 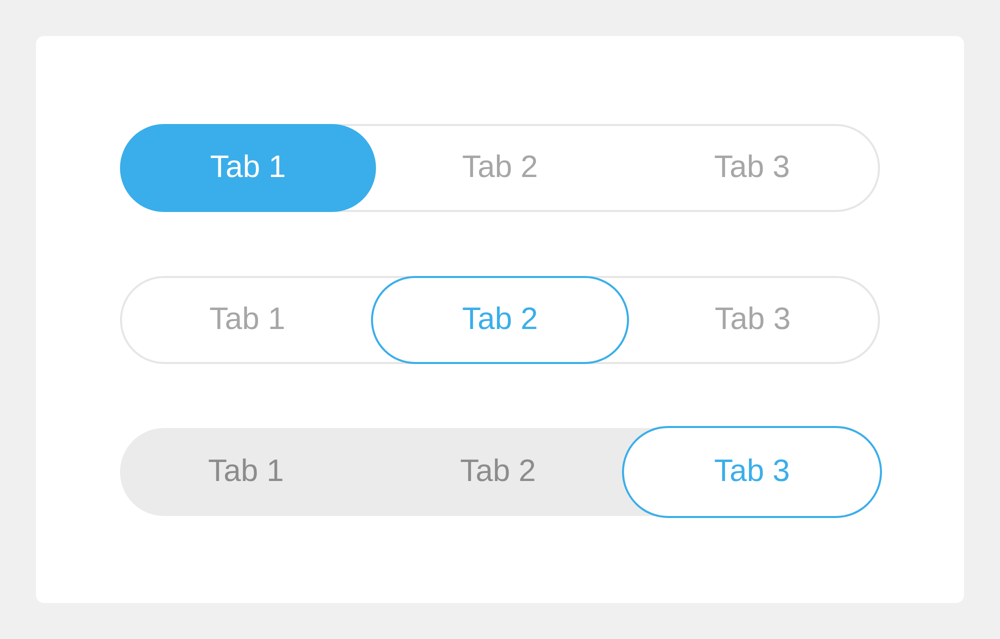 What do you see at coordinates (500, 320) in the screenshot?
I see `tab: Tab 2` at bounding box center [500, 320].